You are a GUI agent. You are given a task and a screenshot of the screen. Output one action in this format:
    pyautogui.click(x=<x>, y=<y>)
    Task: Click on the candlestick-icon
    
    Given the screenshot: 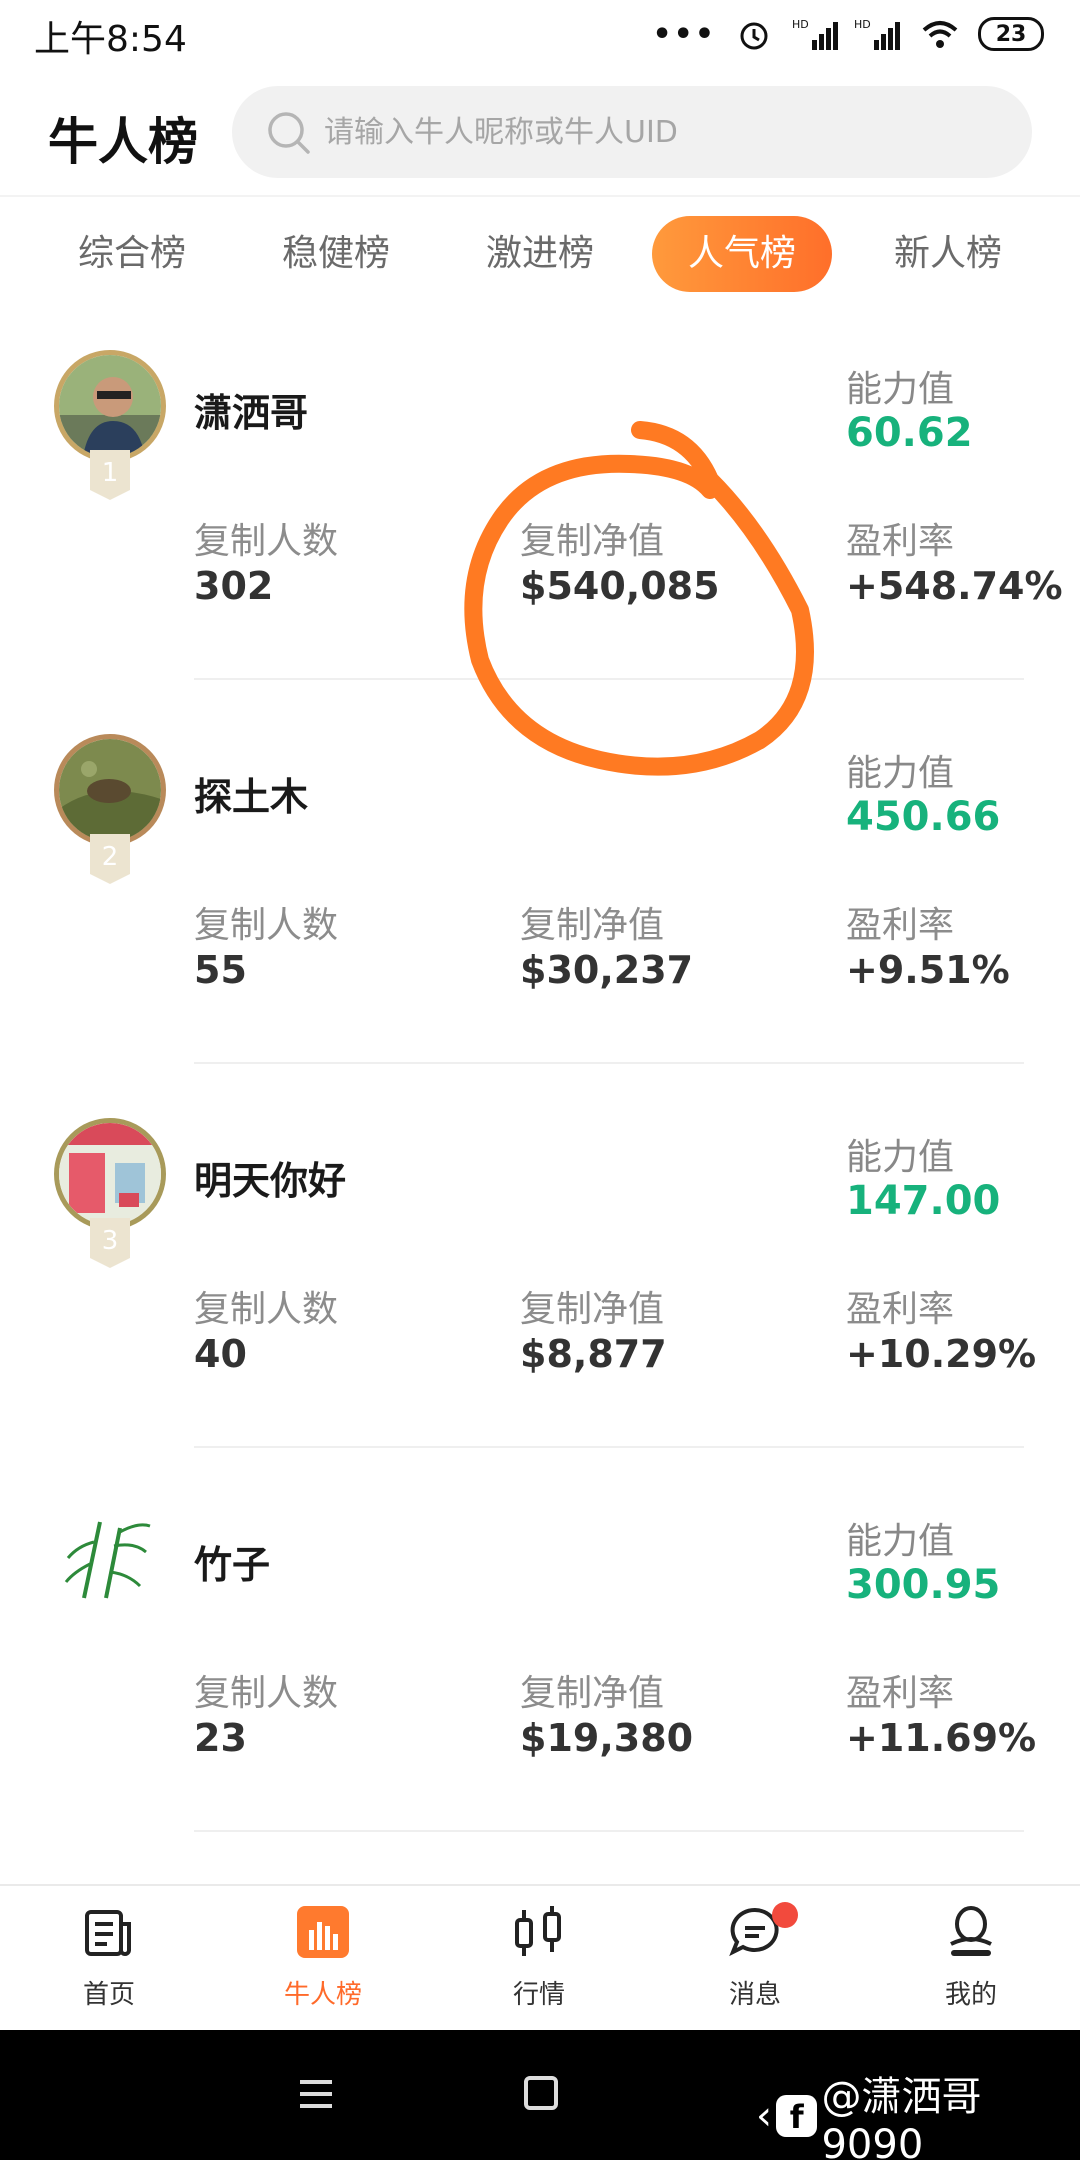 What is the action you would take?
    pyautogui.click(x=538, y=1931)
    